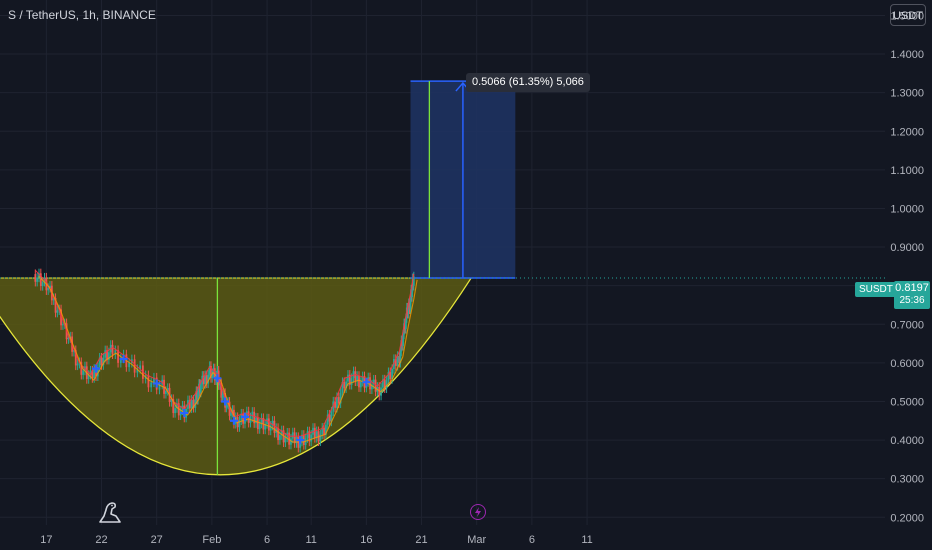 Image resolution: width=932 pixels, height=550 pixels. What do you see at coordinates (907, 325) in the screenshot?
I see `price-tick-label: 0.7000` at bounding box center [907, 325].